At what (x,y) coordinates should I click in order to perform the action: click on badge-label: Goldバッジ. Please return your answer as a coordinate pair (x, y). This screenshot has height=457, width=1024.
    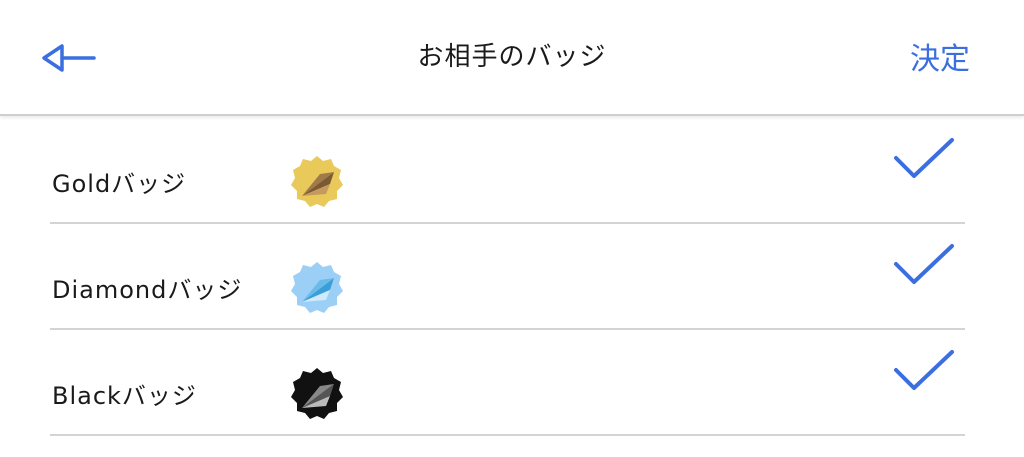
    Looking at the image, I should click on (119, 184).